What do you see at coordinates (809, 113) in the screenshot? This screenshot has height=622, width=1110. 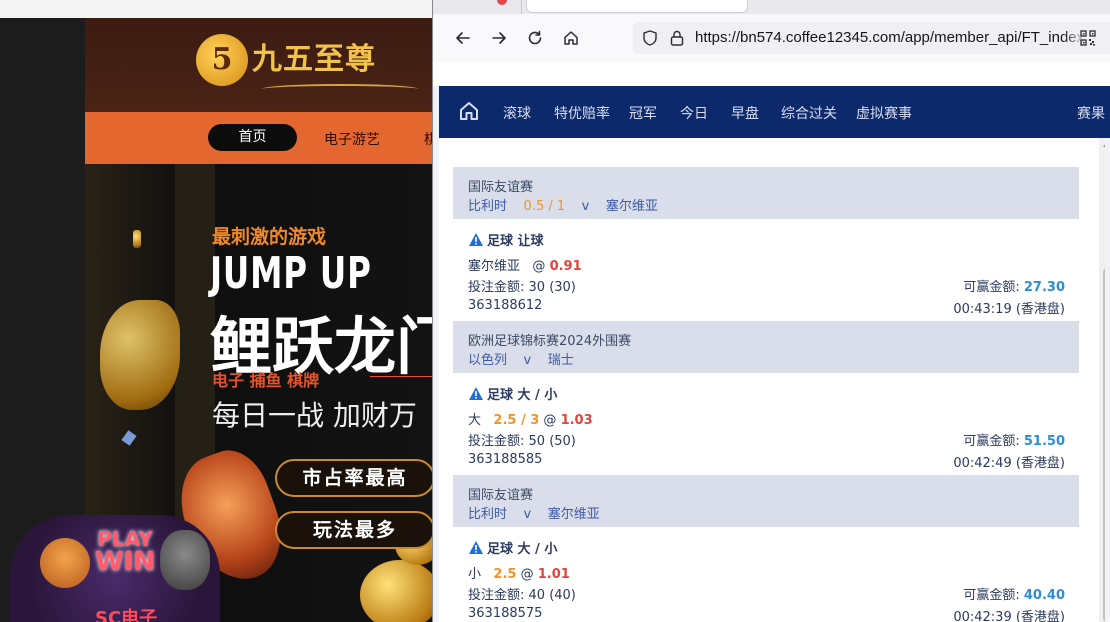 I see `nav-parlay: 综合过关` at bounding box center [809, 113].